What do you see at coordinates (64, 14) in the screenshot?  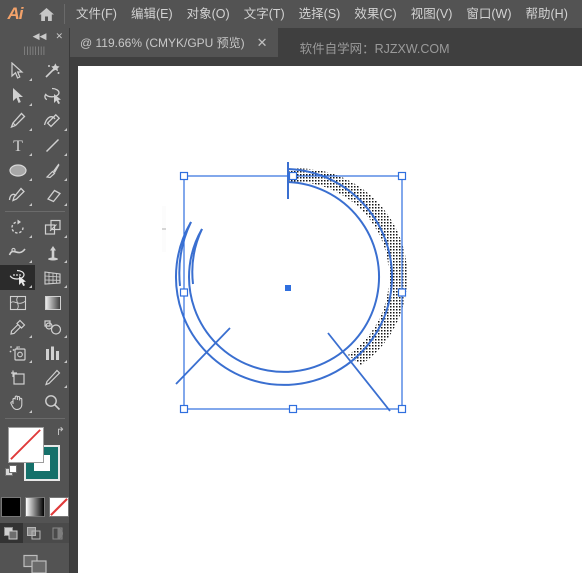 I see `menu-divider` at bounding box center [64, 14].